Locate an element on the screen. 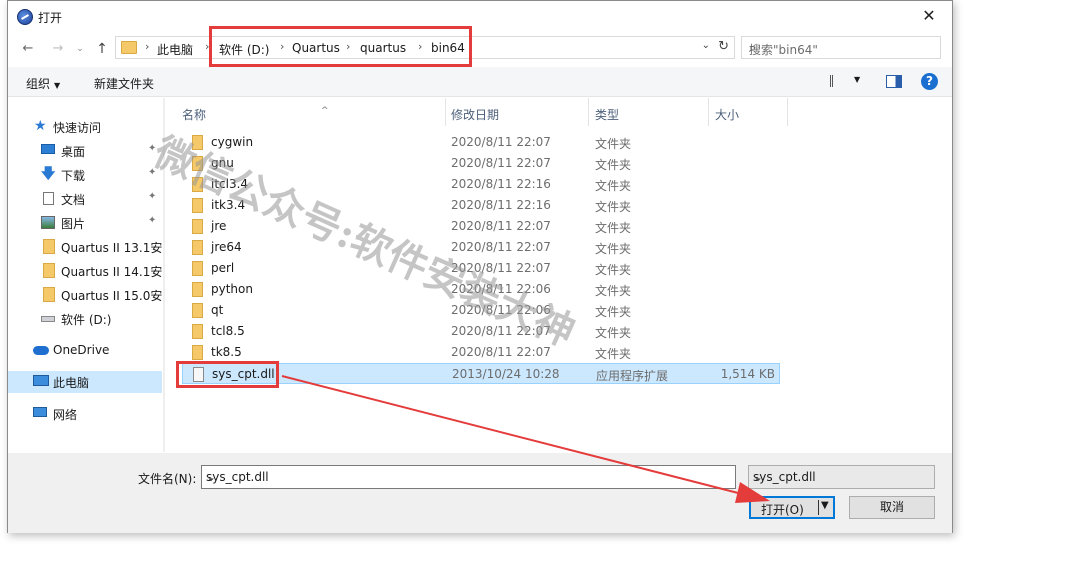 The height and width of the screenshot is (585, 1067). filetype-select: sys_cpt.dll ⌄ is located at coordinates (841, 477).